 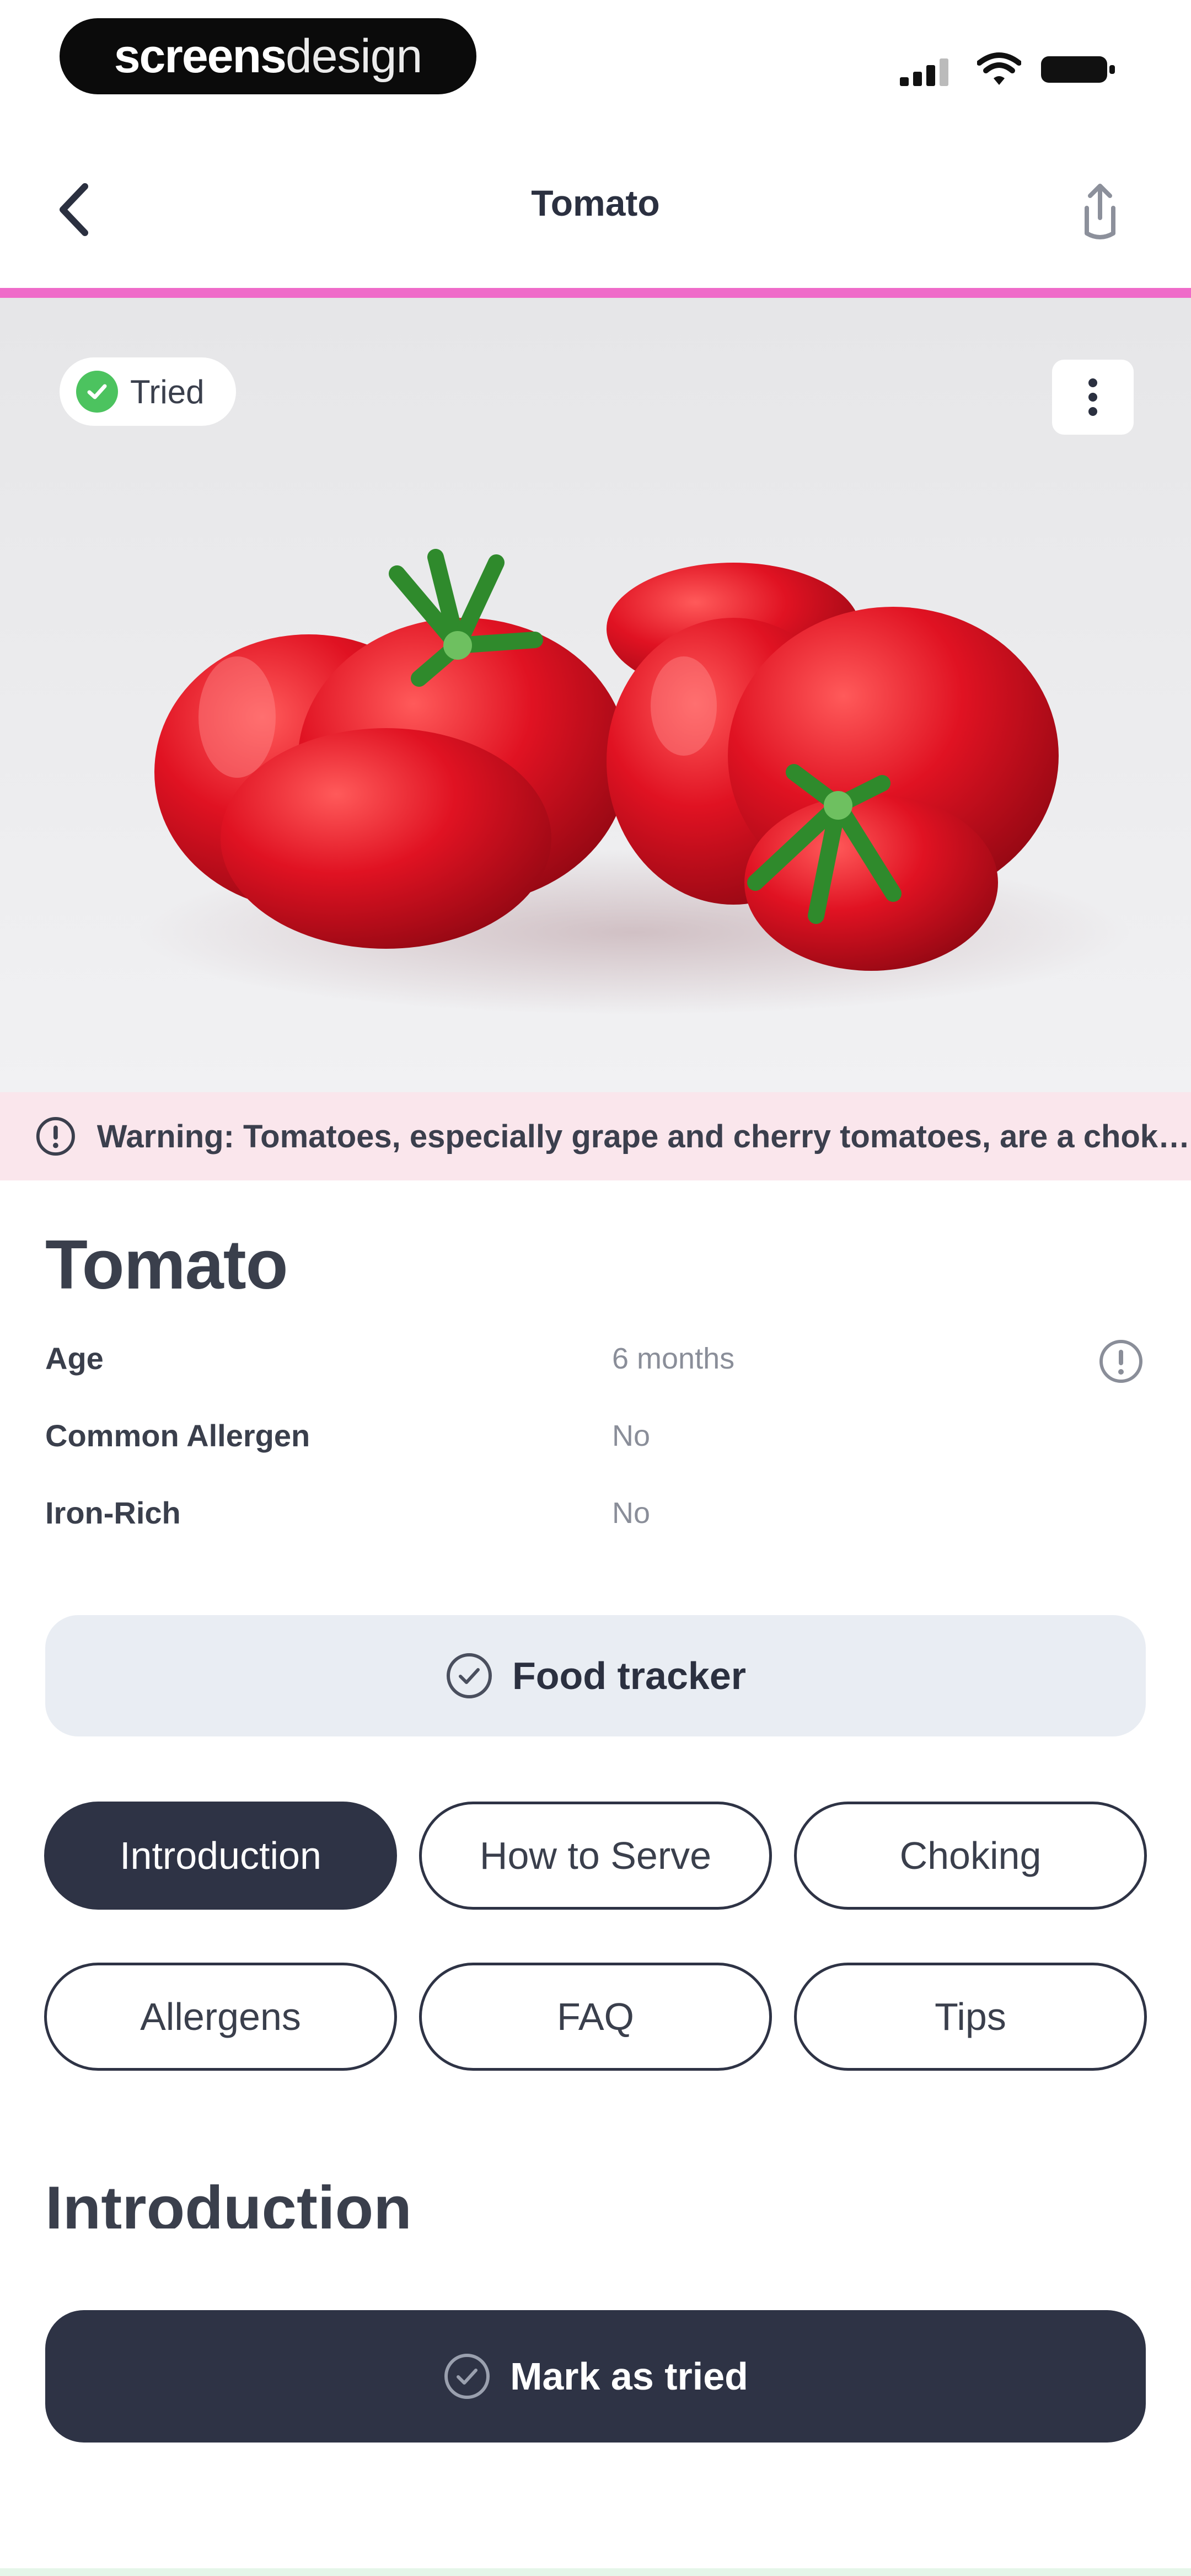 I want to click on tab-tips: Tips, so click(x=971, y=2017).